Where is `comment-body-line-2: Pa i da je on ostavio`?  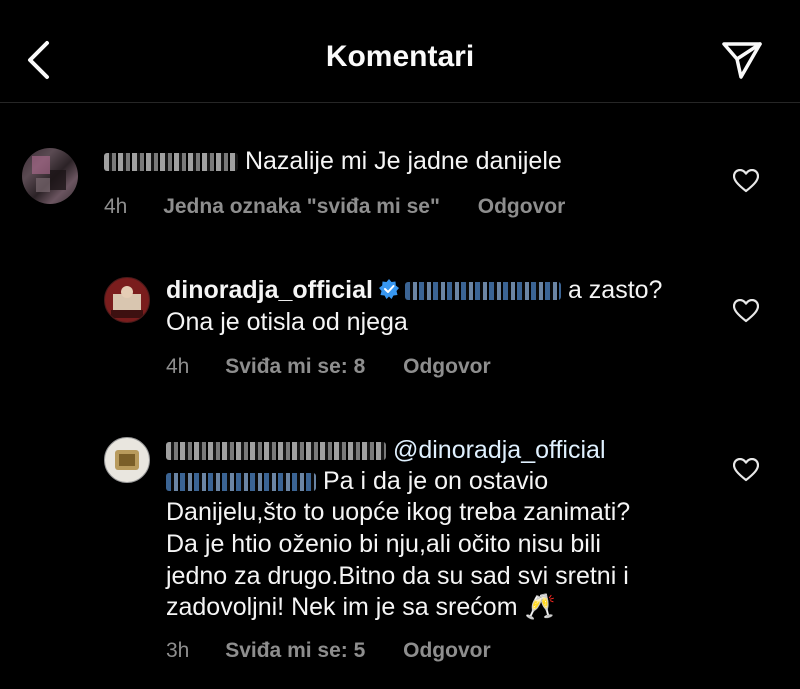 comment-body-line-2: Pa i da je on ostavio is located at coordinates (357, 481).